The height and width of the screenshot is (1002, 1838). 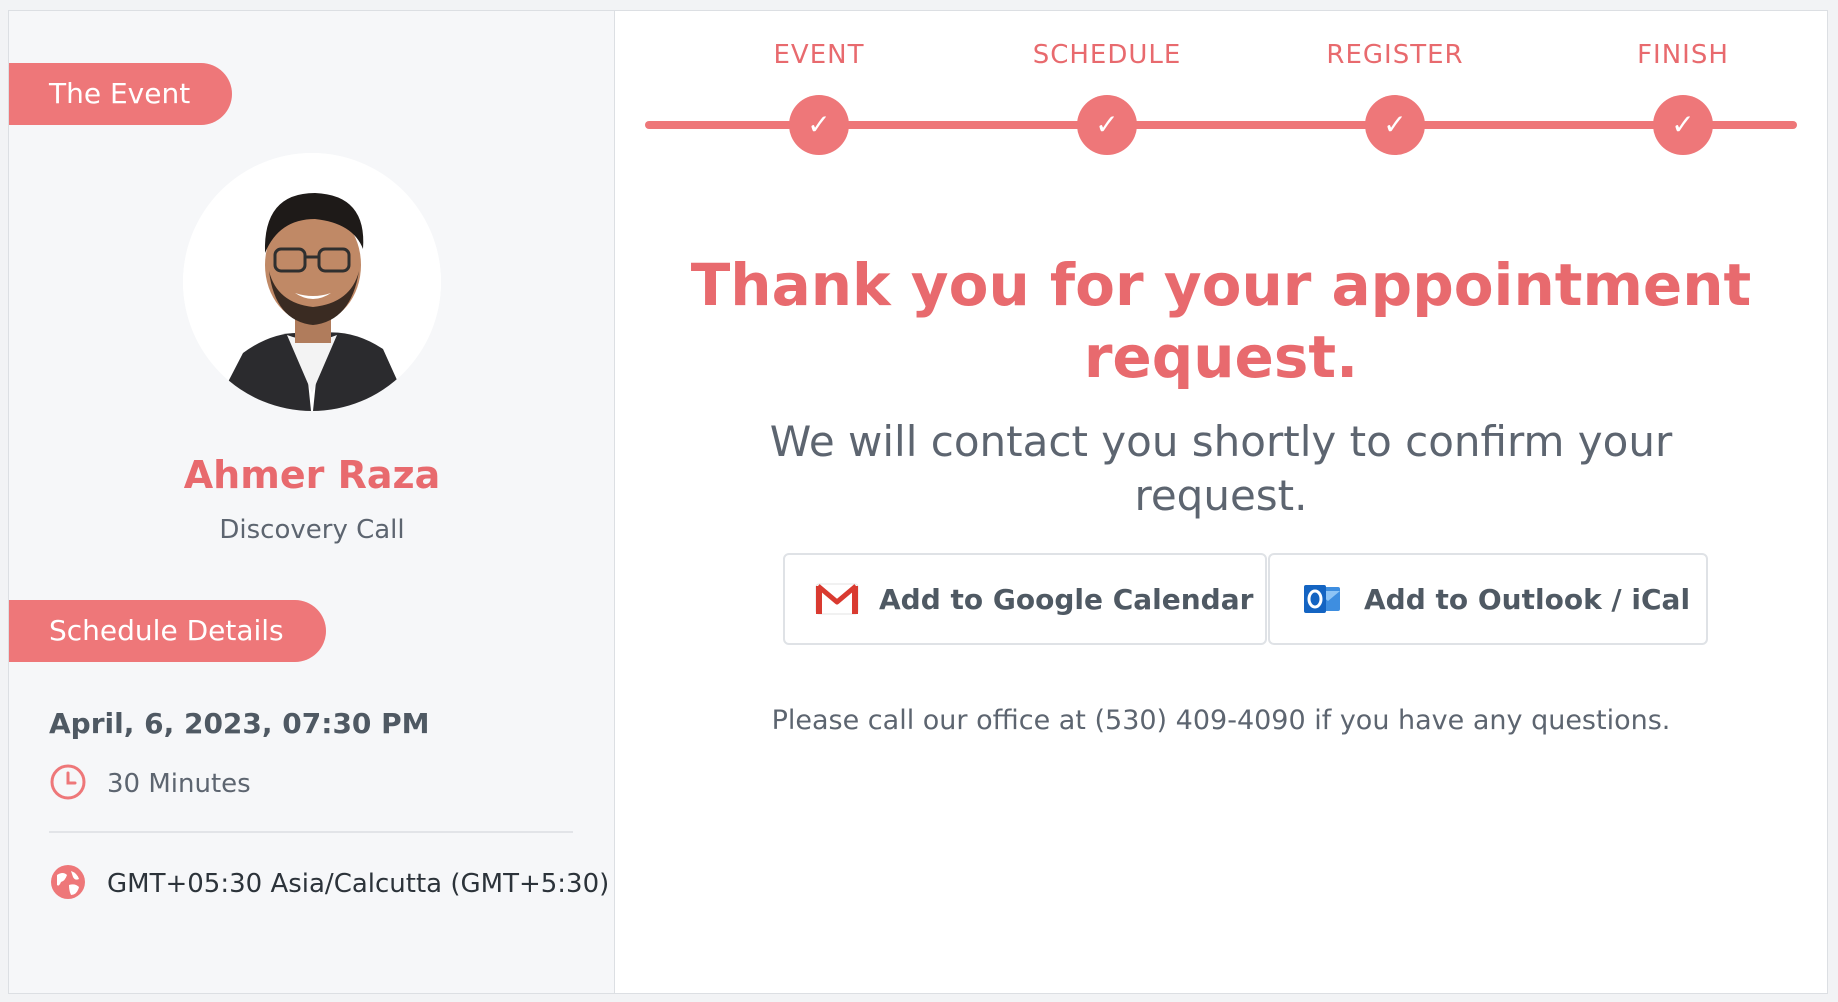 I want to click on thank-you-heading: Thank you for your appointment request., so click(x=1221, y=321).